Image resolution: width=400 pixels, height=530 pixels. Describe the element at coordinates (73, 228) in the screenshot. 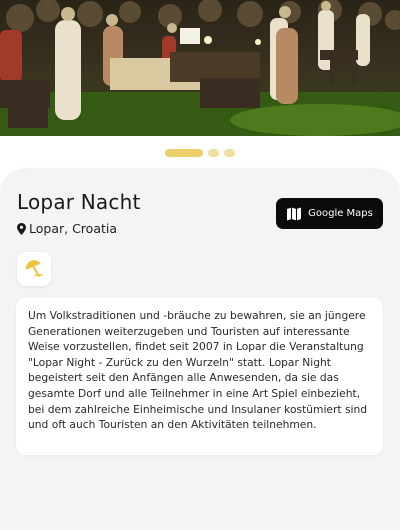

I see `location-text: Lopar, Croatia` at that location.